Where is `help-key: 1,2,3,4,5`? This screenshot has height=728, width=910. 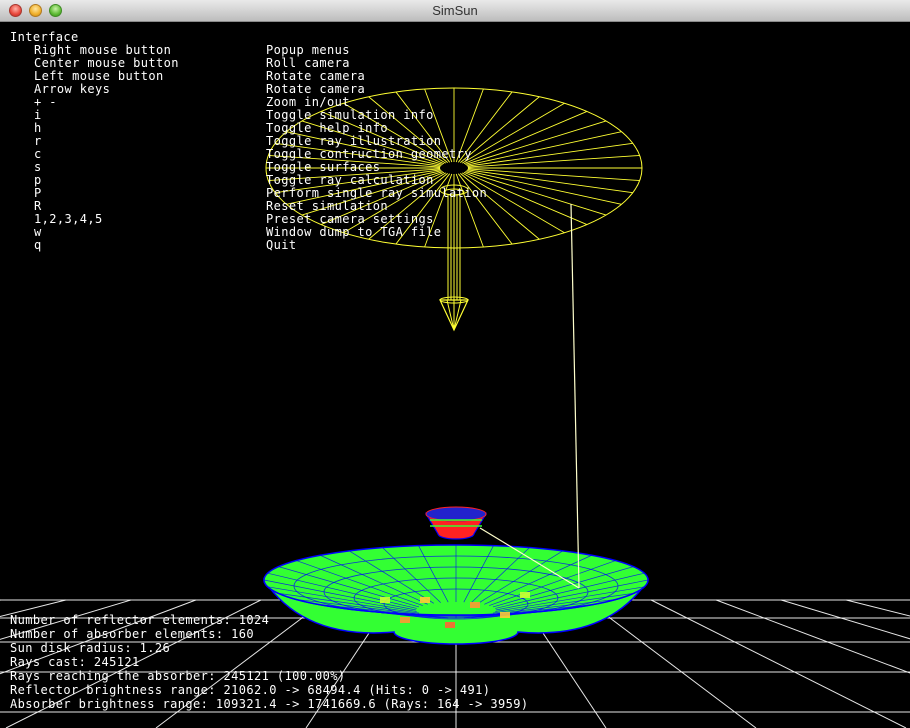 help-key: 1,2,3,4,5 is located at coordinates (68, 219).